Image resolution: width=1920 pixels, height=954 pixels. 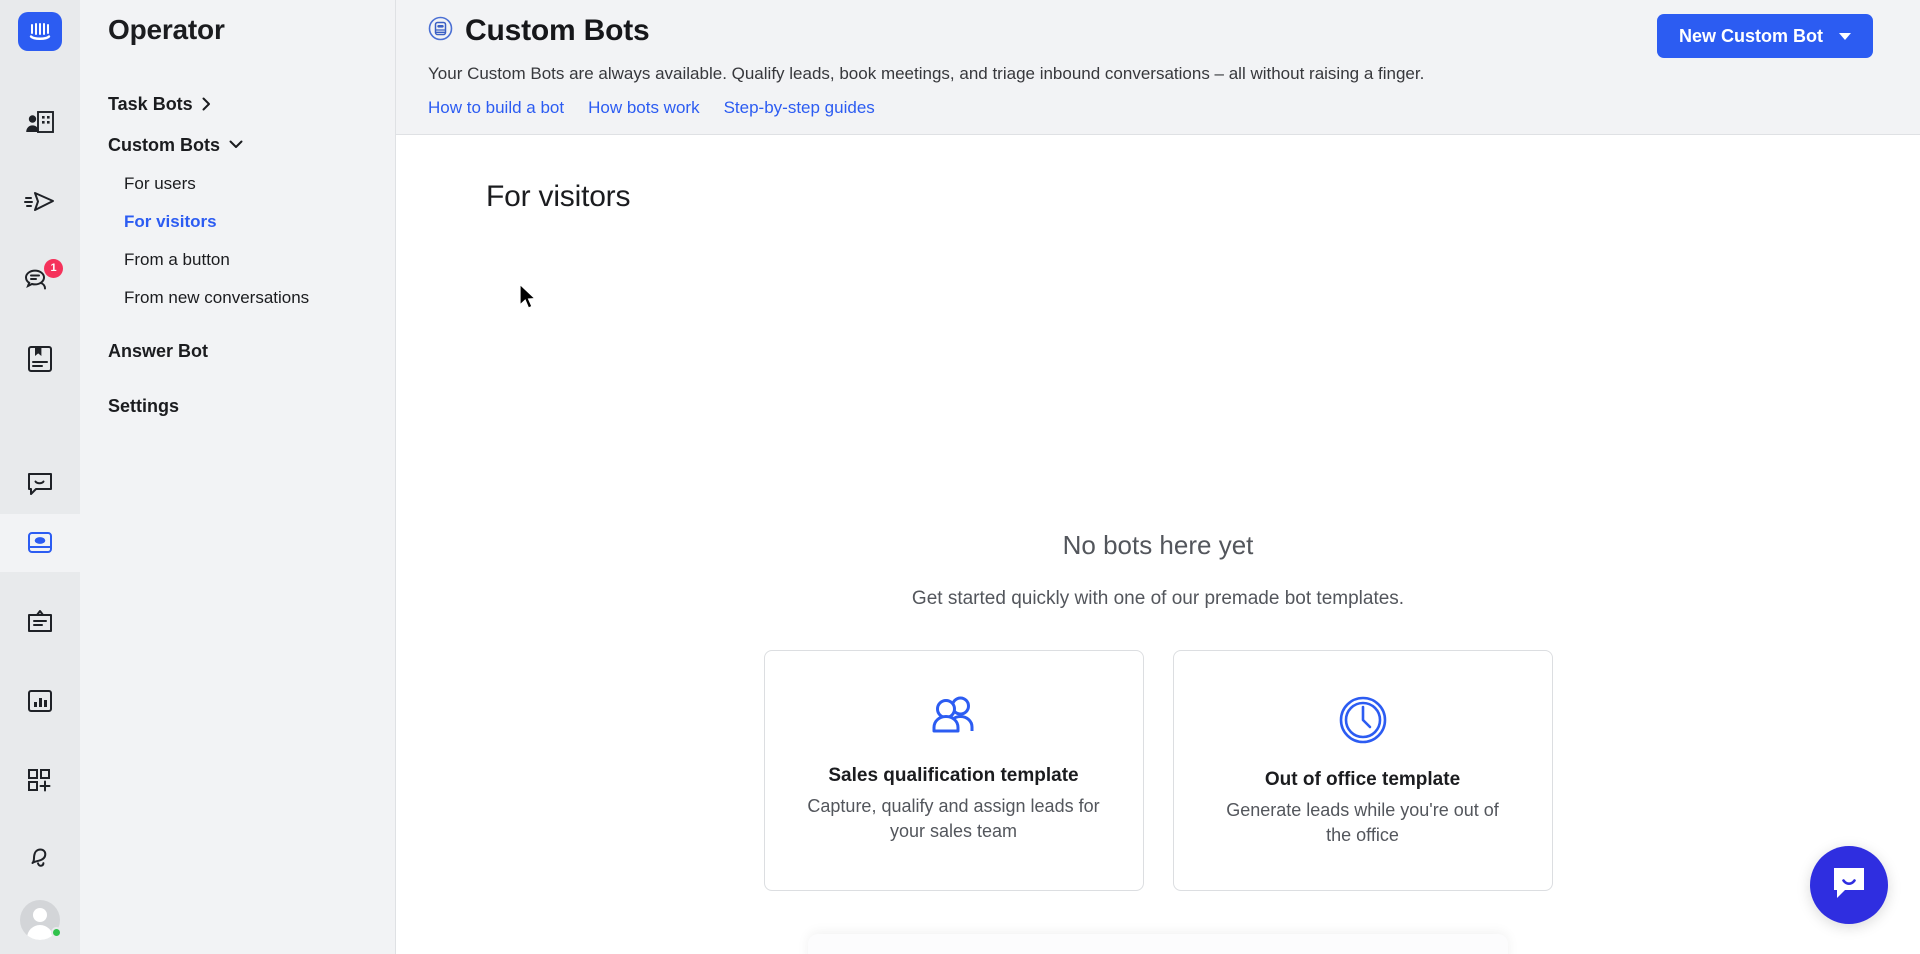 What do you see at coordinates (40, 280) in the screenshot?
I see `inbox-conversations-icon: 1` at bounding box center [40, 280].